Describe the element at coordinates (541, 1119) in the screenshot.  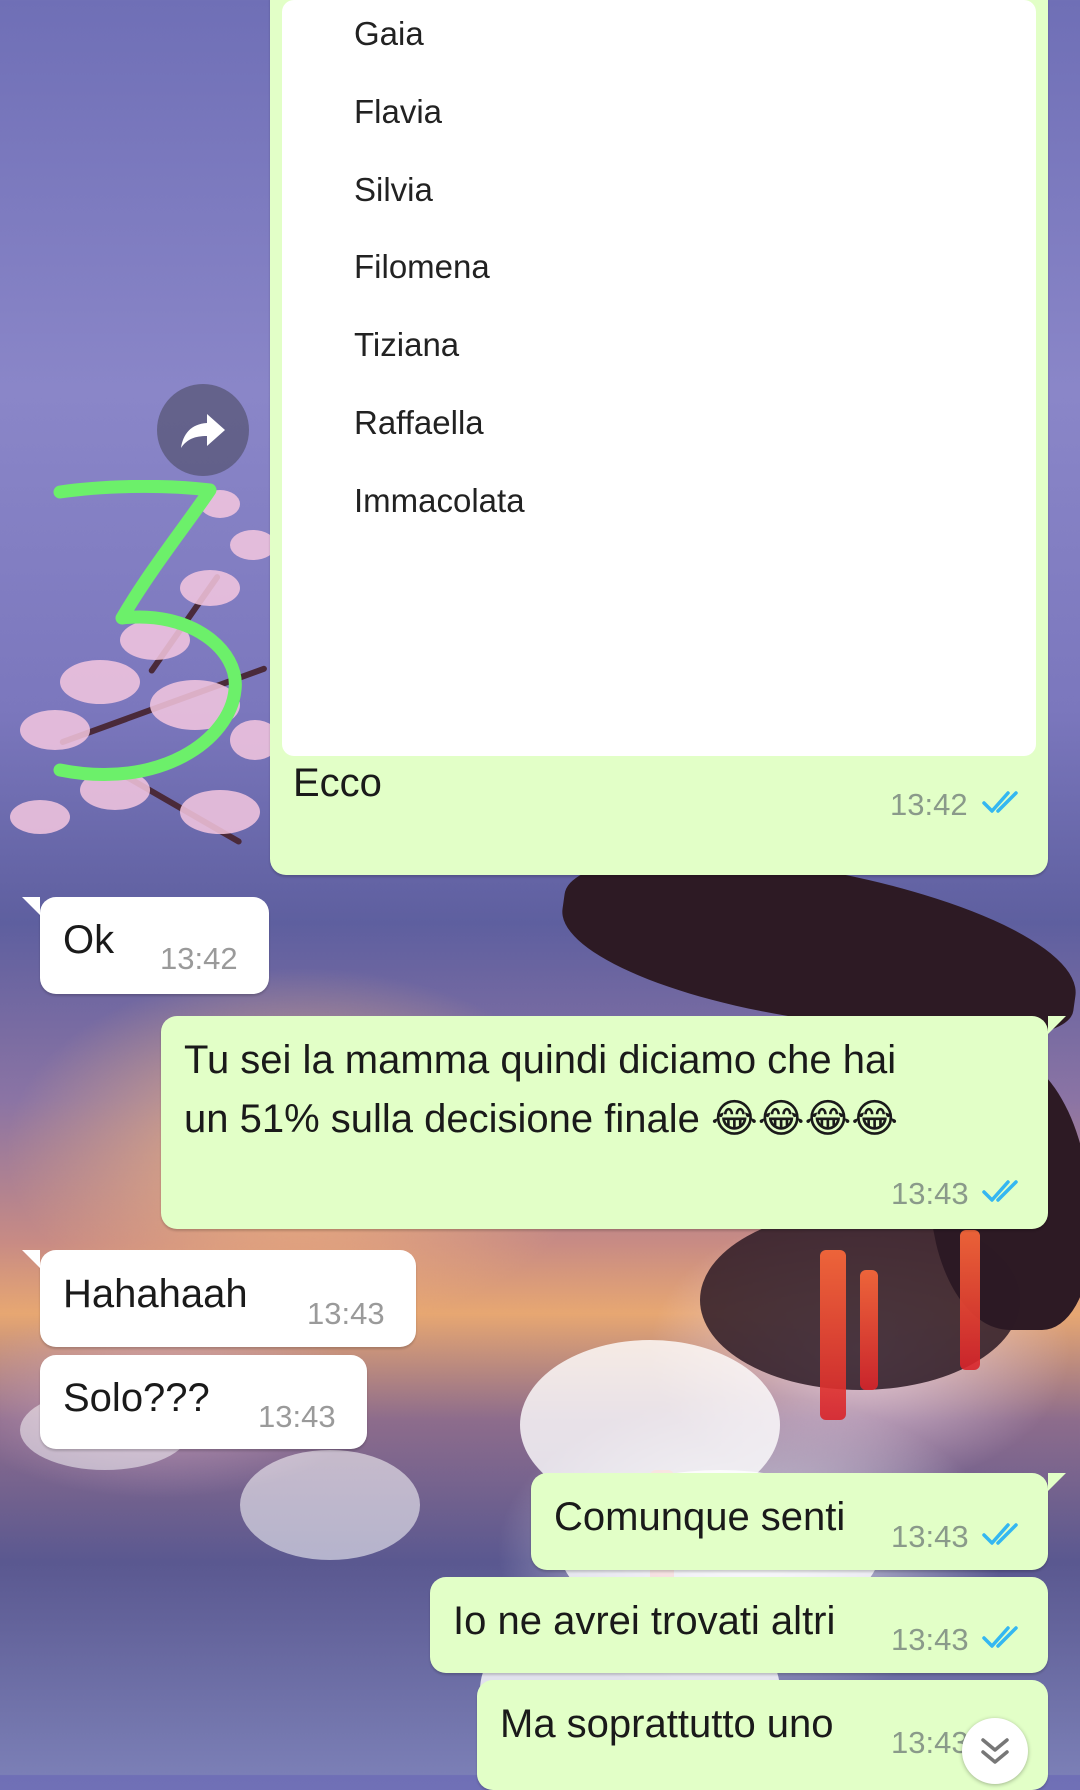
I see `message-text-line: un 51% sulla decisione finale 😂😂😂😂` at that location.